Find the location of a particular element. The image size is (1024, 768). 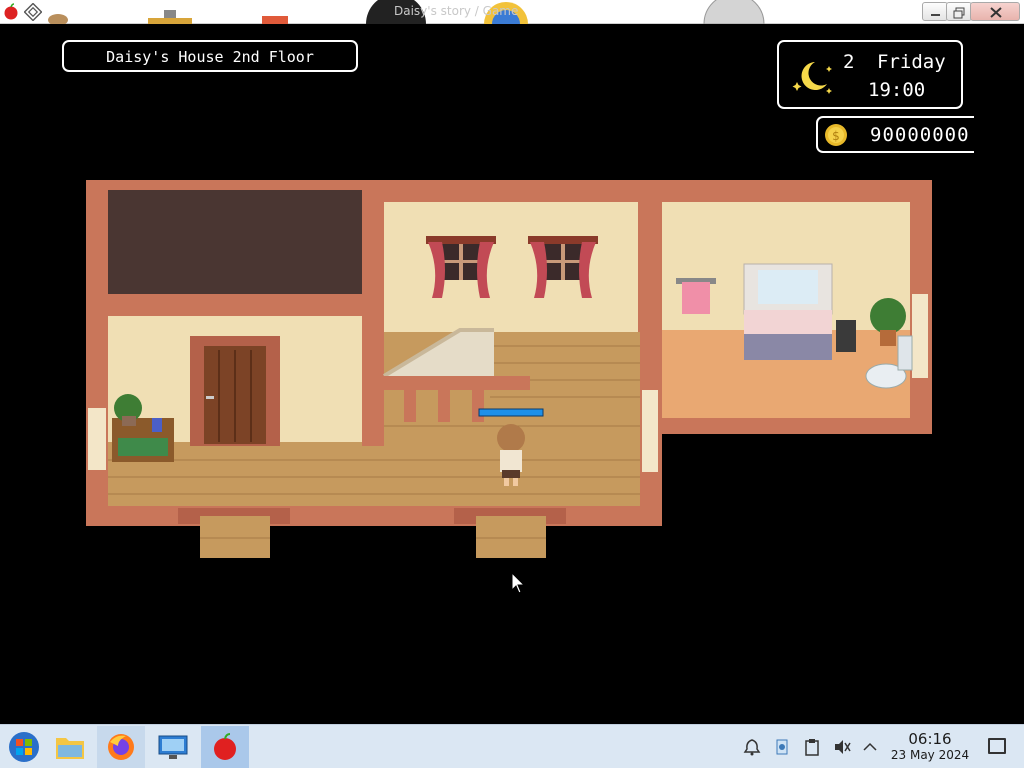

window-titlebar: Daisy's story / Game is located at coordinates (512, 12).